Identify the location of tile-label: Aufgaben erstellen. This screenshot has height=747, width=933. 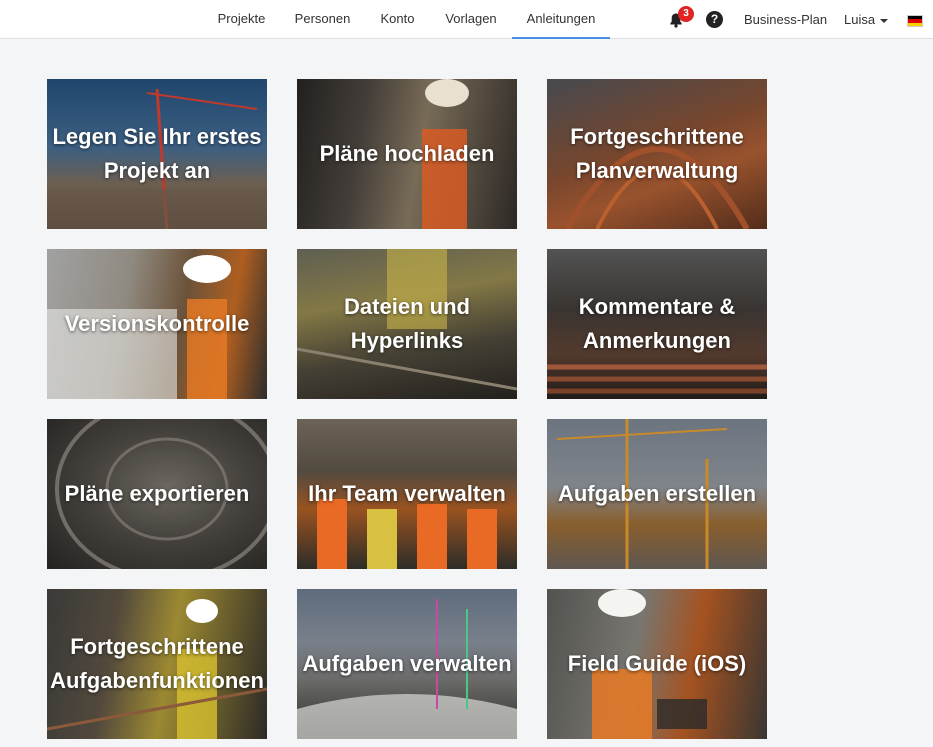
(657, 493).